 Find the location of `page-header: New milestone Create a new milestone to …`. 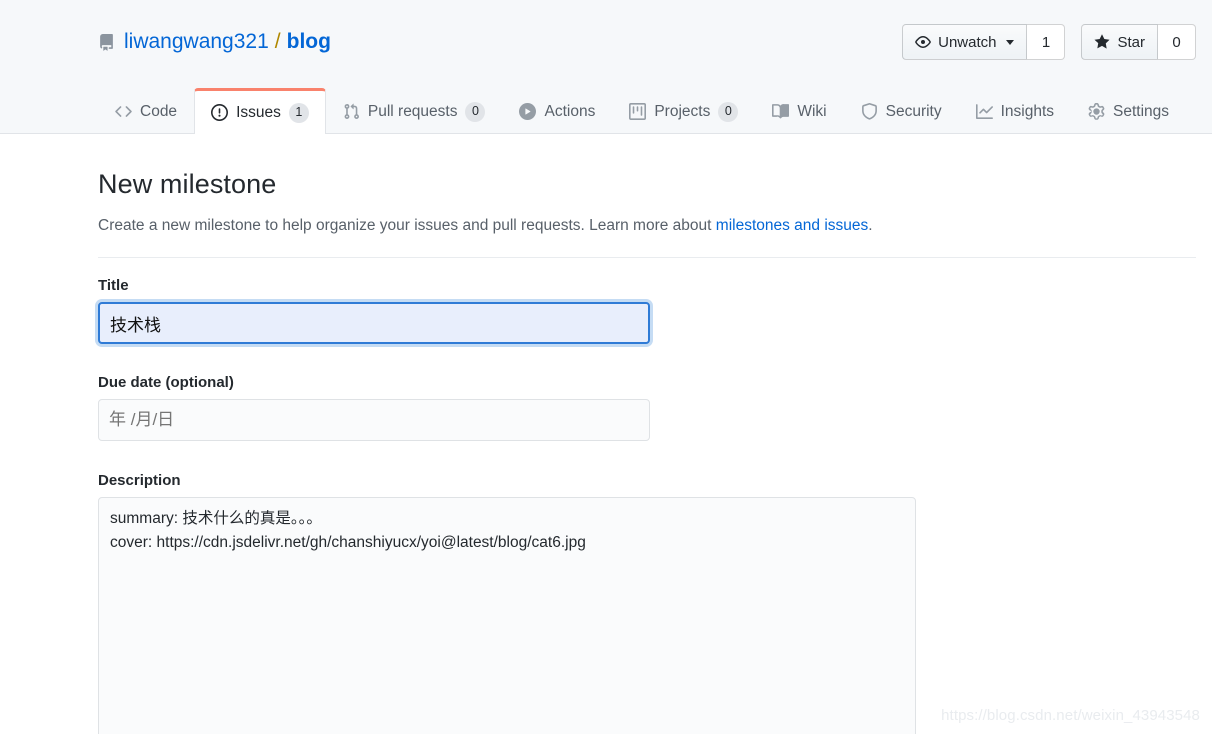

page-header: New milestone Create a new milestone to … is located at coordinates (647, 185).